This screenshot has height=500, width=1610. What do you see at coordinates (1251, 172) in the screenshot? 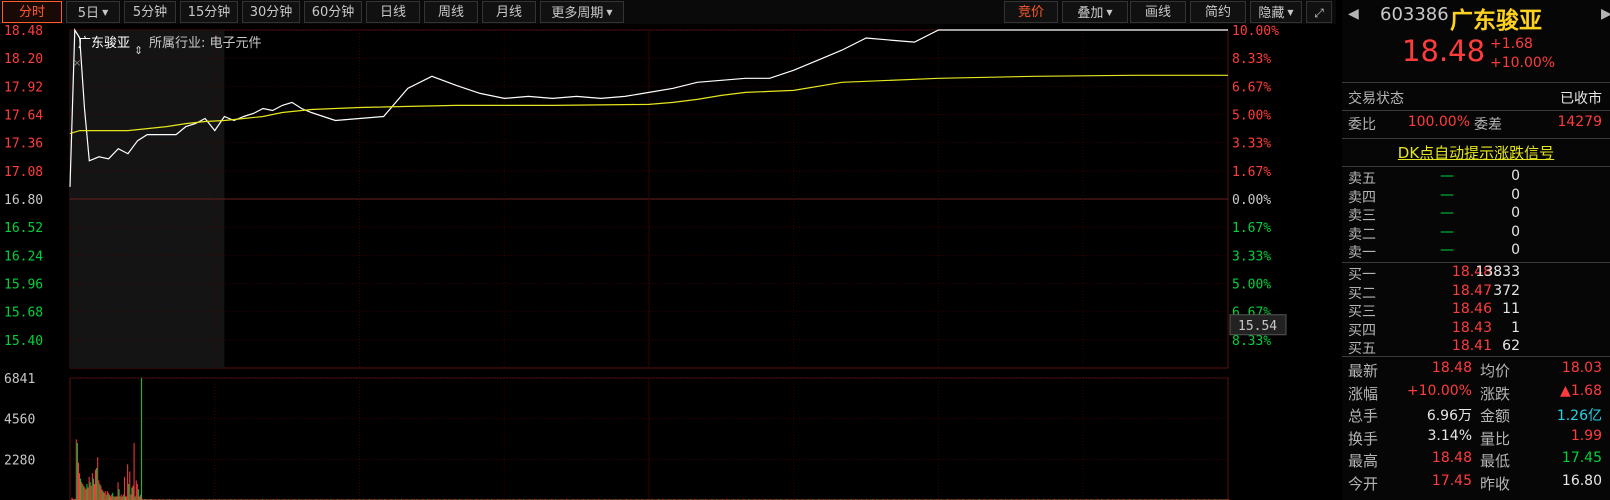
I see `pct-tick-label: 1.67%` at bounding box center [1251, 172].